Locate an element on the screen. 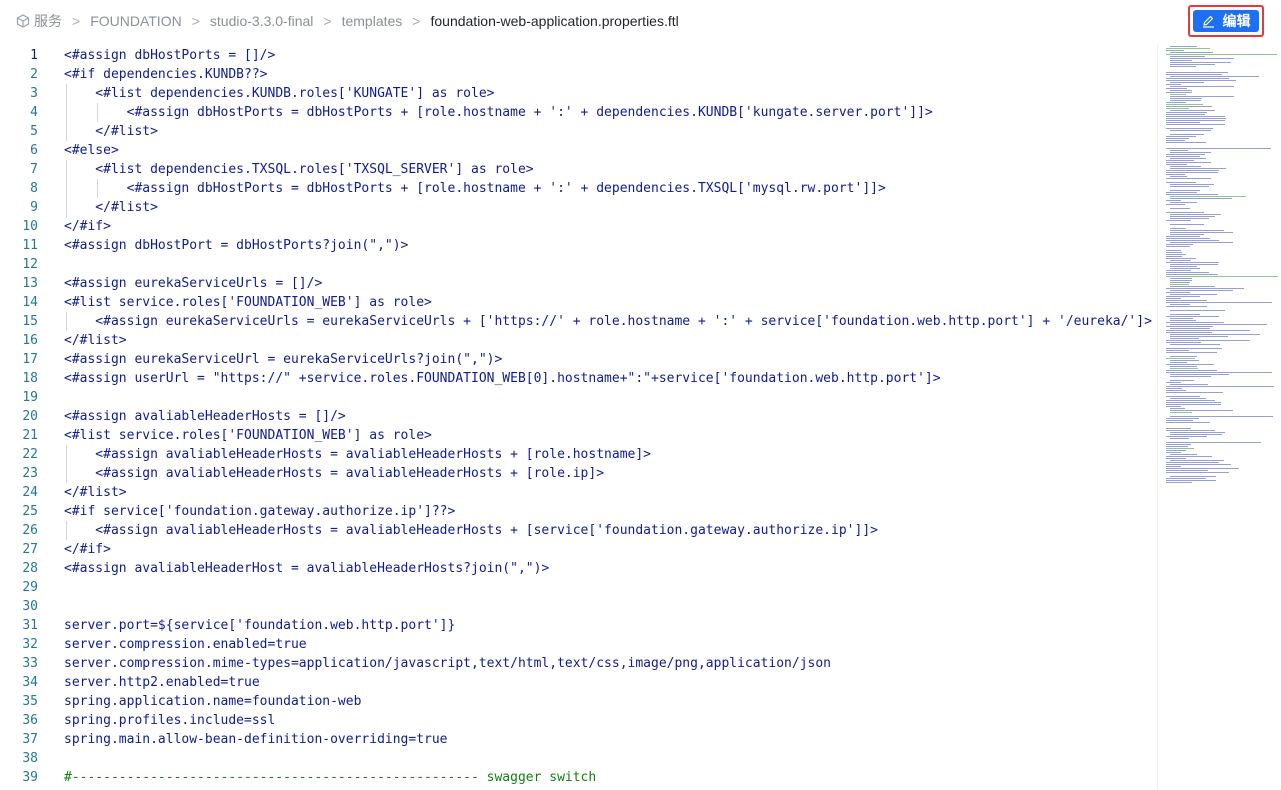 The height and width of the screenshot is (790, 1281). code-text: <#assign eurekaServiceUrls = []/> is located at coordinates (193, 283).